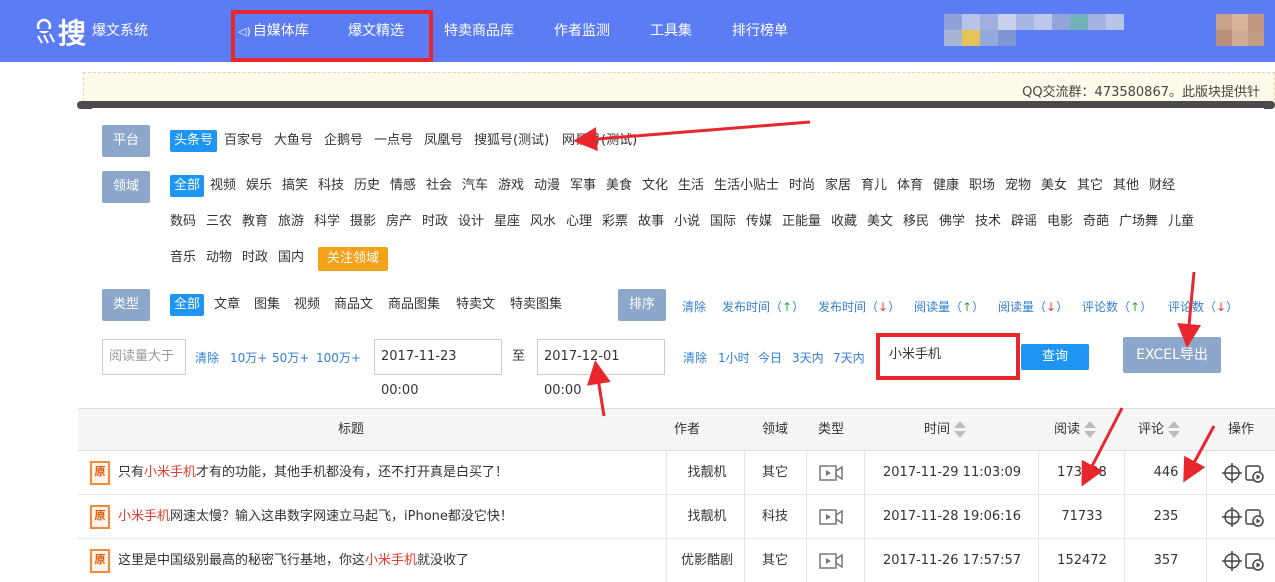  Describe the element at coordinates (536, 305) in the screenshot. I see `type-option-sale-gallery: 特卖图集` at that location.